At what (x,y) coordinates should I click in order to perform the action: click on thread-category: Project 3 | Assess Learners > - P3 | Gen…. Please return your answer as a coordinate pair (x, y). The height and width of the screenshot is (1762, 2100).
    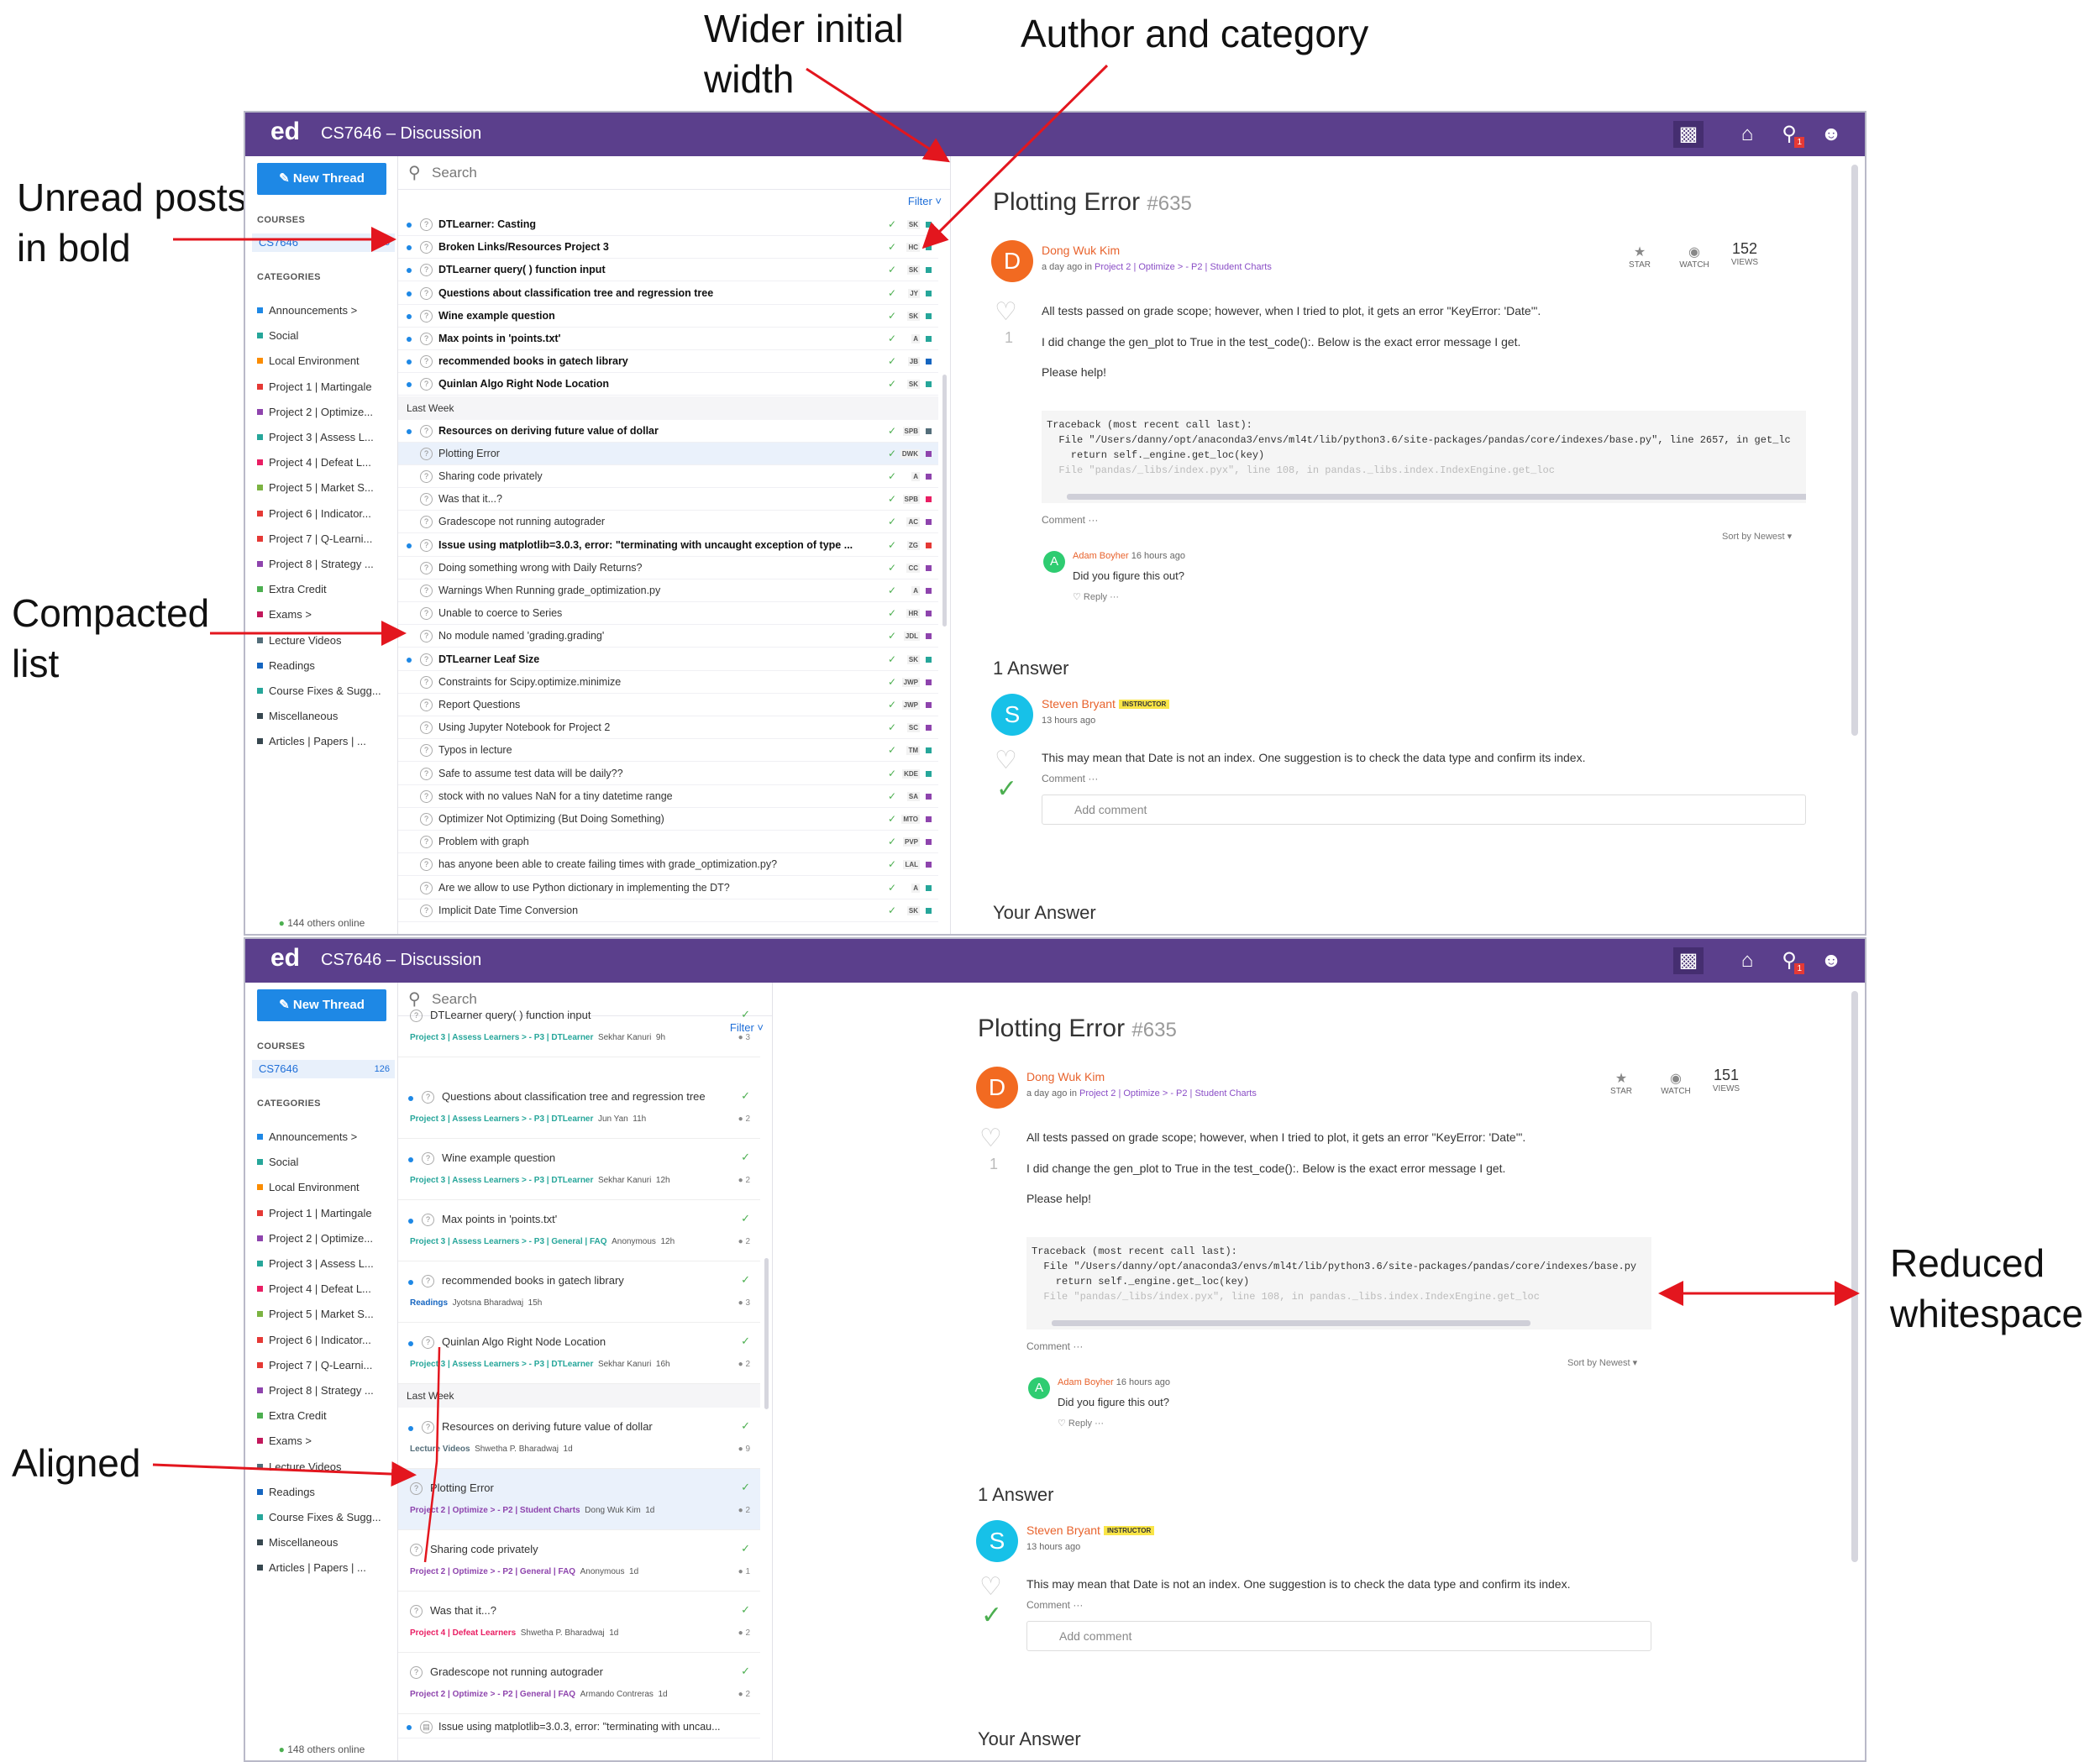
    Looking at the image, I should click on (508, 1241).